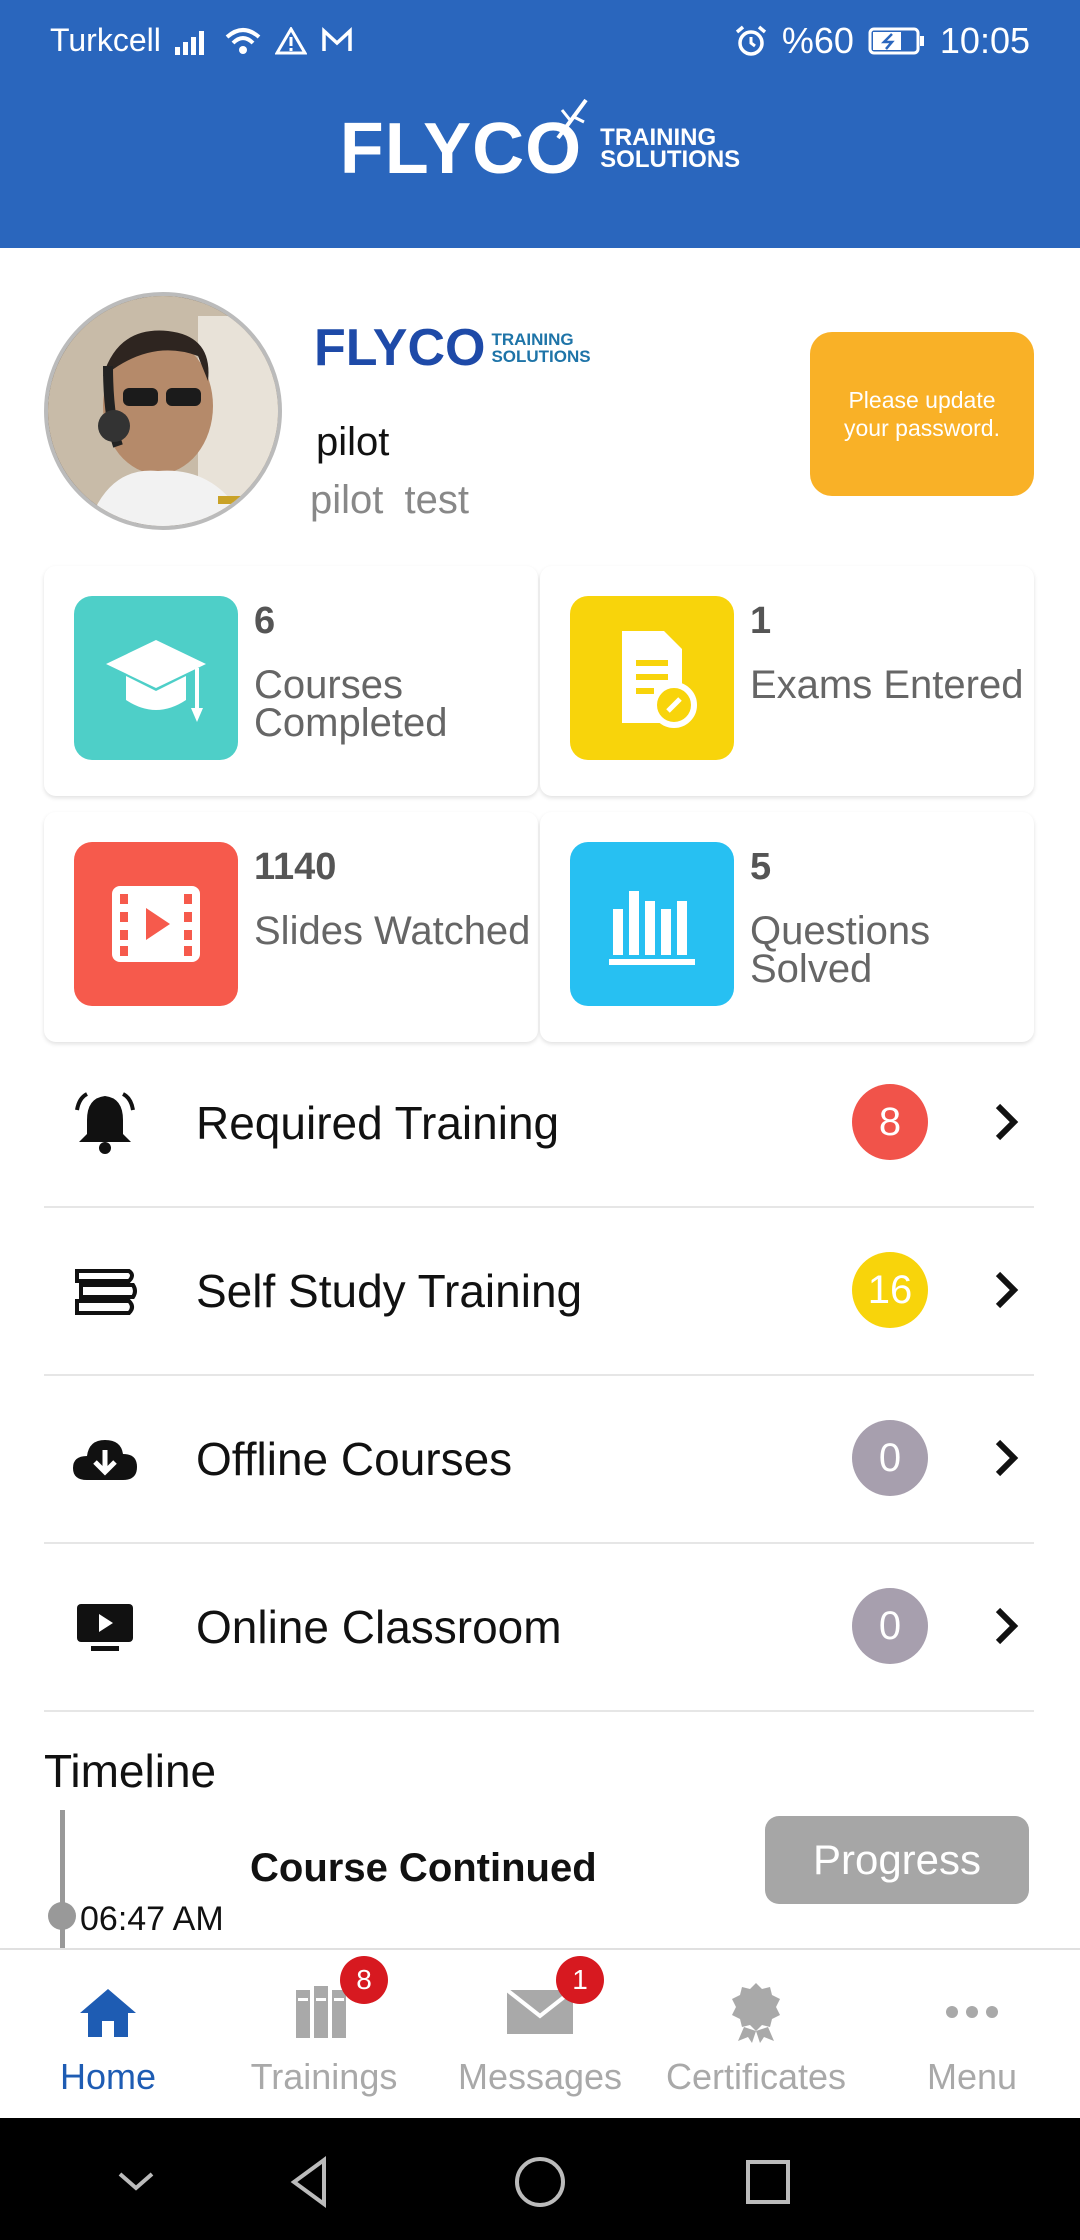  Describe the element at coordinates (324, 2076) in the screenshot. I see `tab-label: Trainings` at that location.